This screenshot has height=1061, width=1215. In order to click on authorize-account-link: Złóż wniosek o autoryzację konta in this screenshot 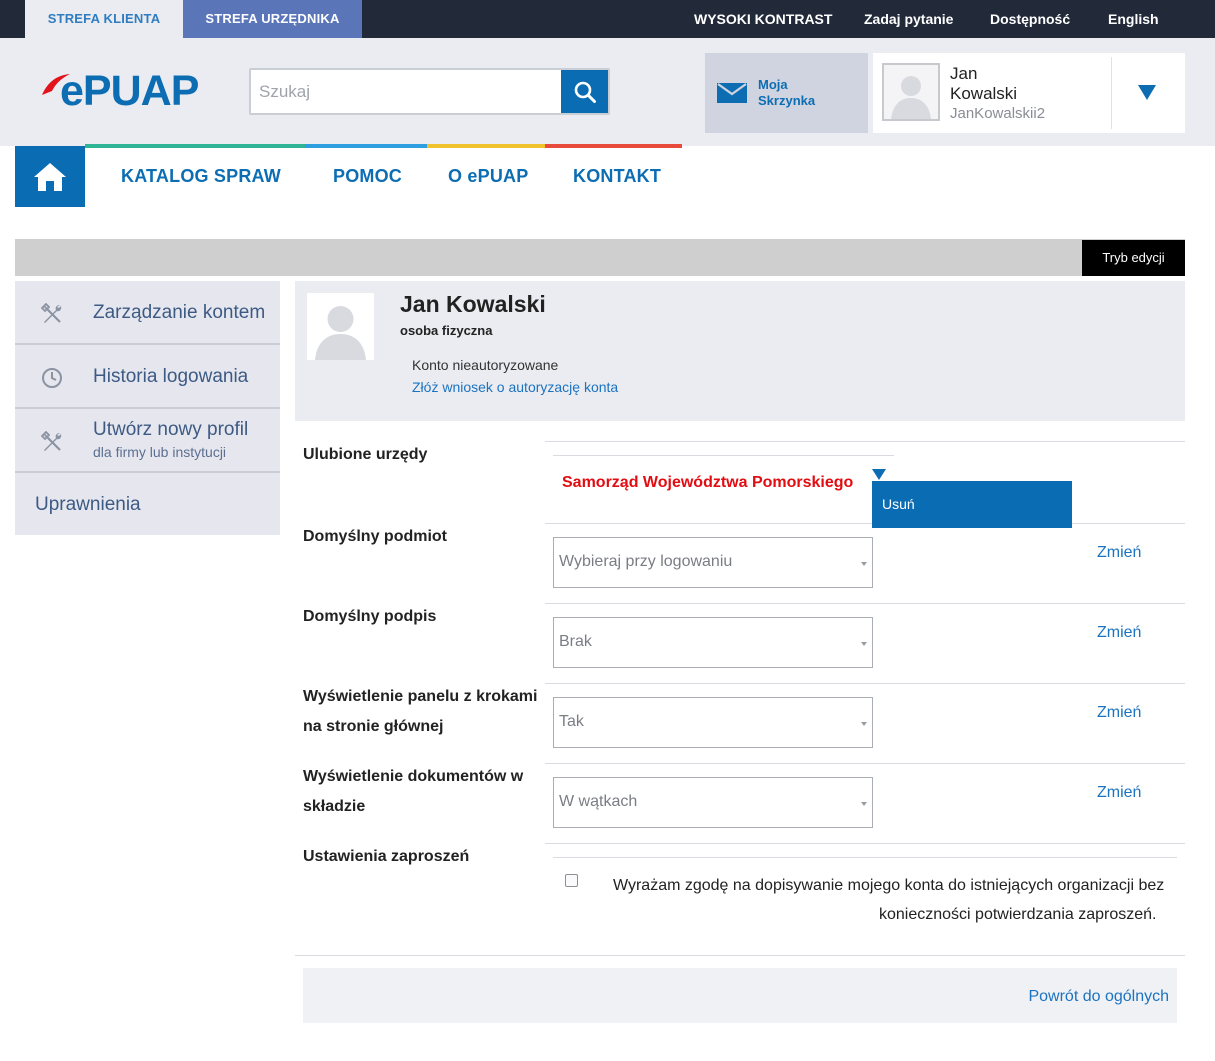, I will do `click(515, 387)`.